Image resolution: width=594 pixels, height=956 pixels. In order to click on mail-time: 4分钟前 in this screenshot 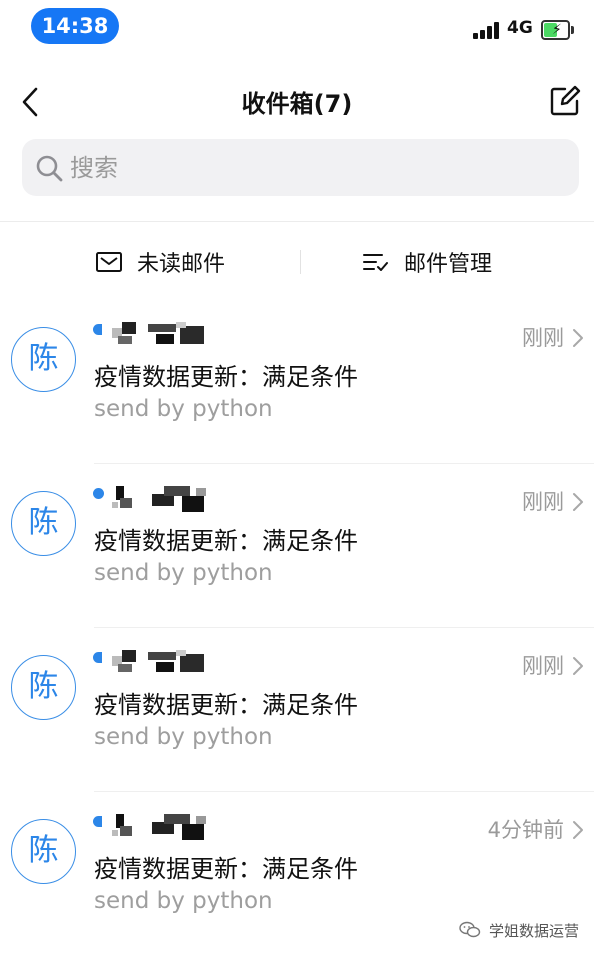, I will do `click(525, 830)`.